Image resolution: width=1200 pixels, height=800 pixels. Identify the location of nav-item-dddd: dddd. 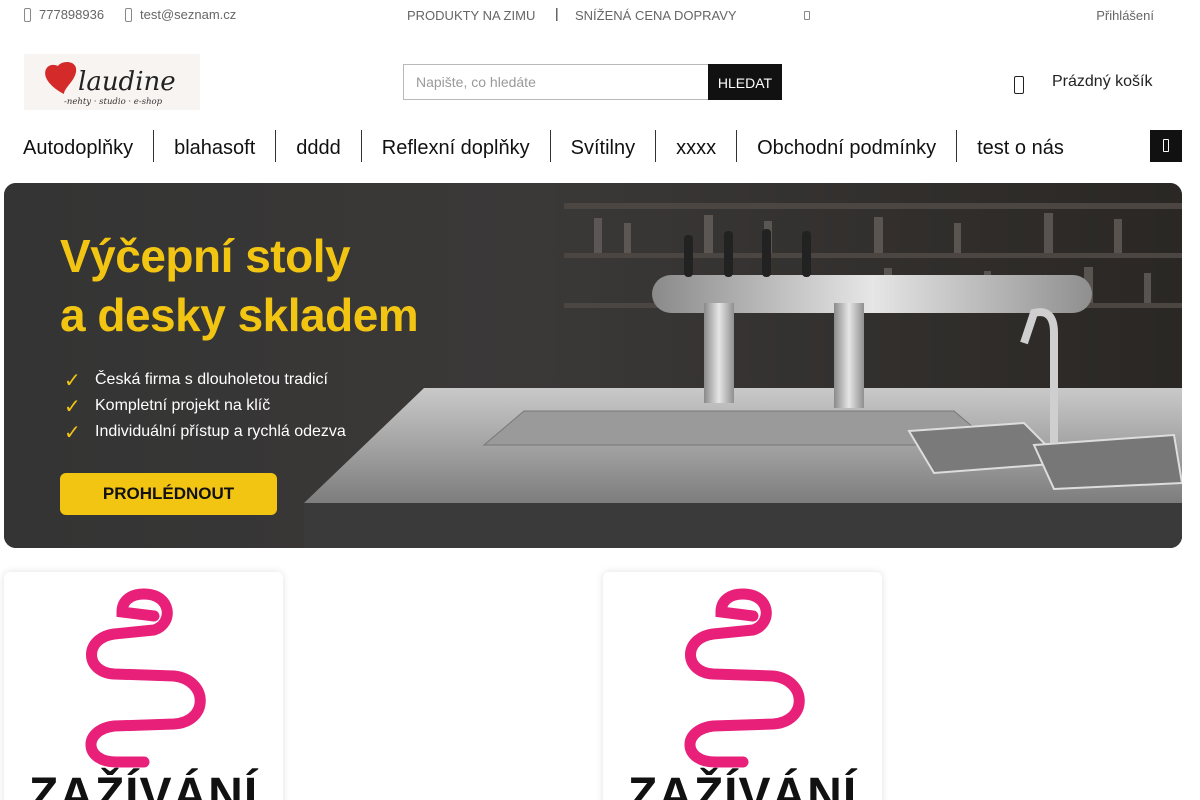
(319, 146).